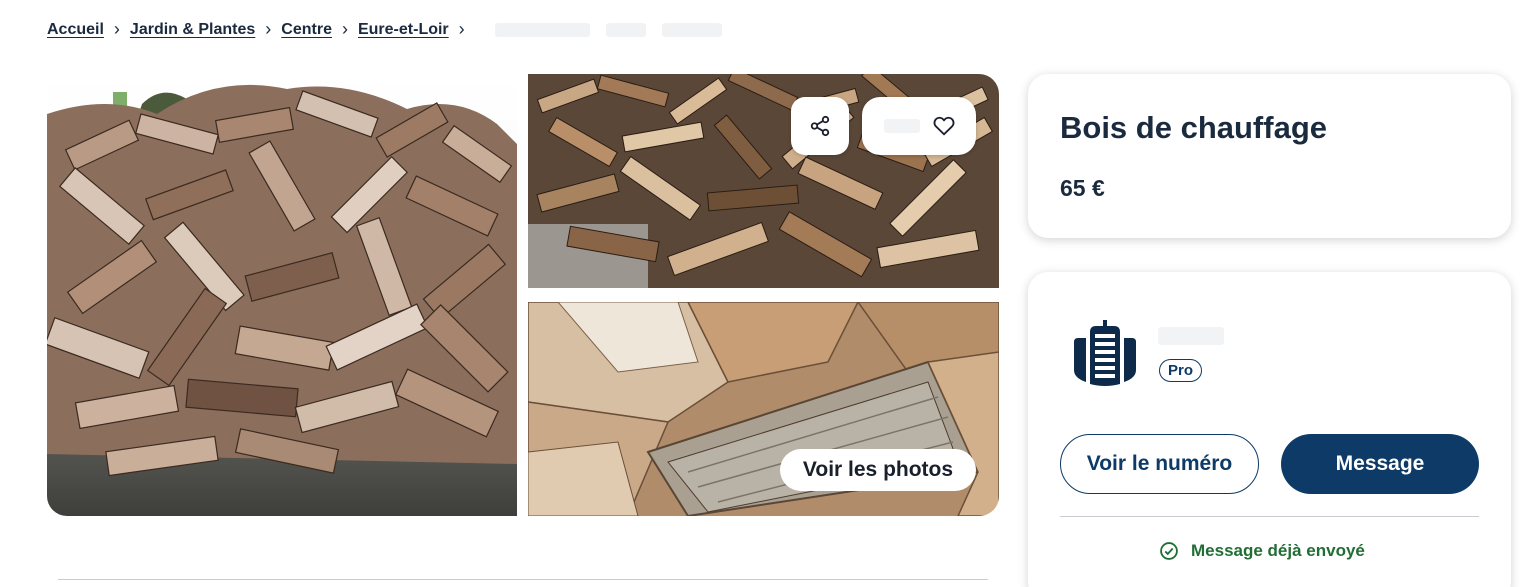 The height and width of the screenshot is (587, 1526). I want to click on ad-price: 65 €, so click(1082, 188).